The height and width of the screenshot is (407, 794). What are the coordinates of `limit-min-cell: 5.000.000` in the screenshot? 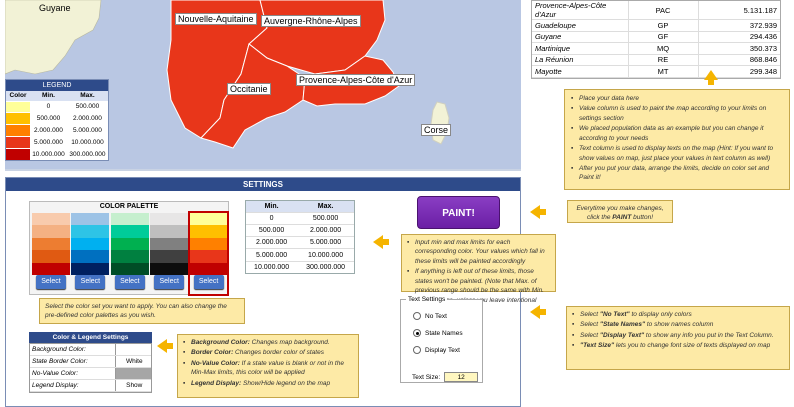 It's located at (272, 255).